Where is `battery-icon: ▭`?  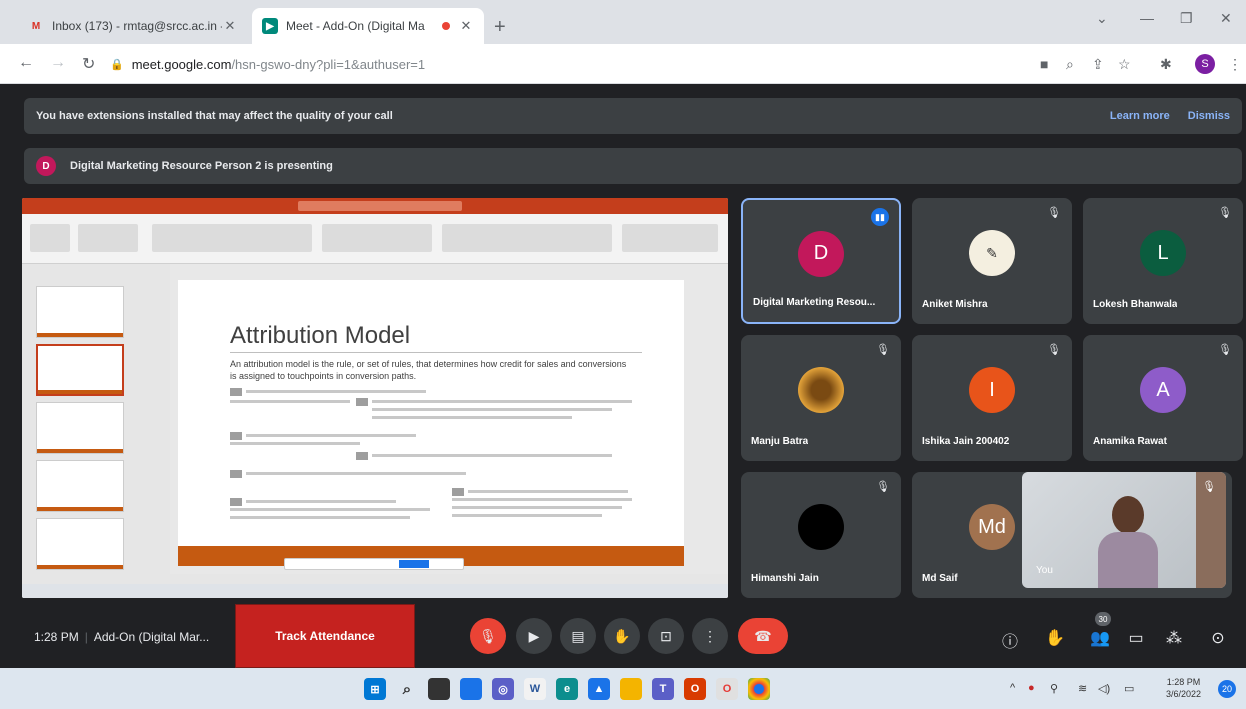 battery-icon: ▭ is located at coordinates (1129, 688).